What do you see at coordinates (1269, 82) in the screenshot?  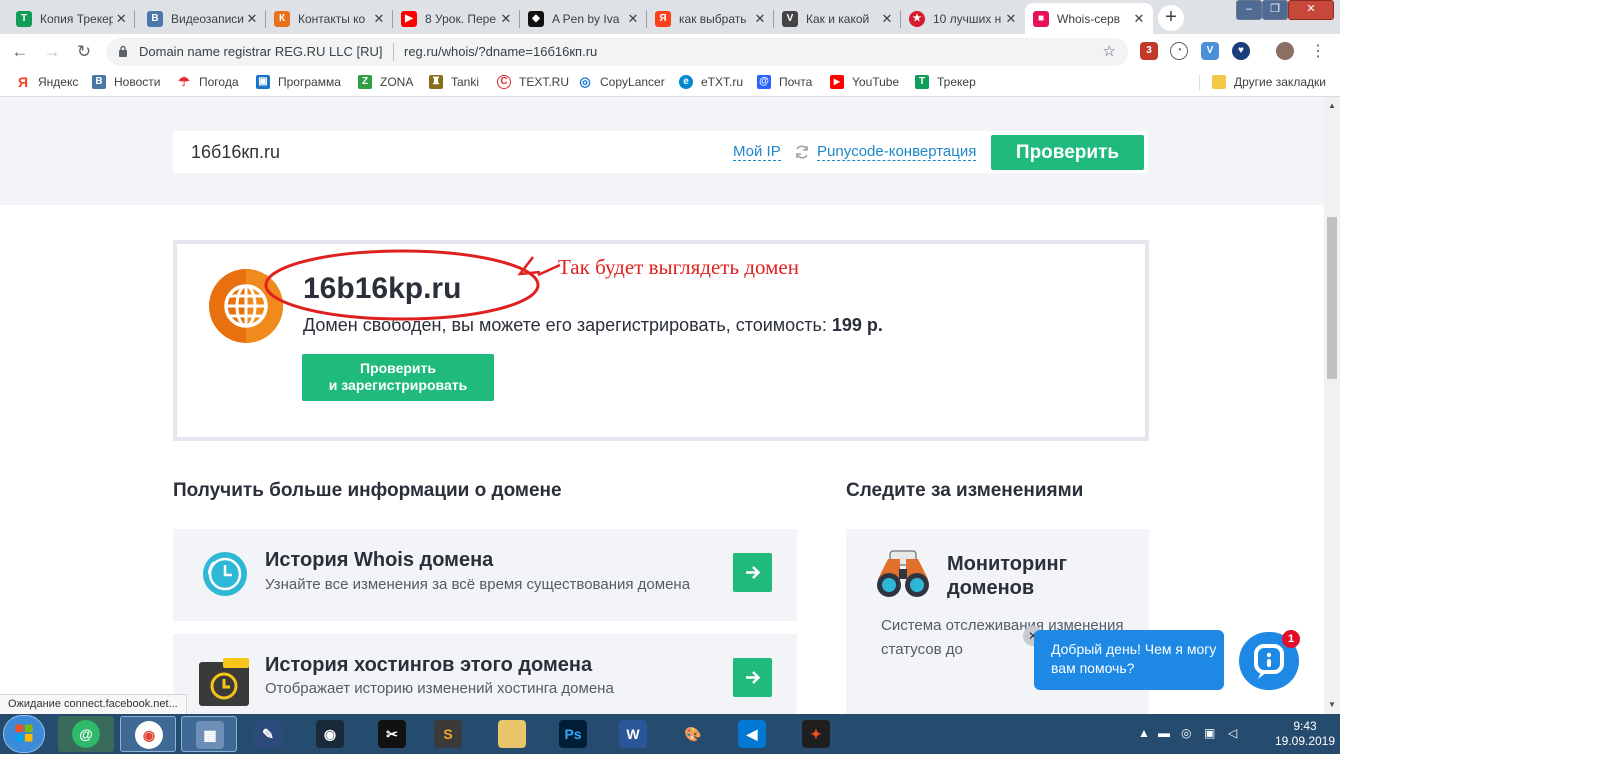 I see `other-bookmarks-folder: Другие закладки` at bounding box center [1269, 82].